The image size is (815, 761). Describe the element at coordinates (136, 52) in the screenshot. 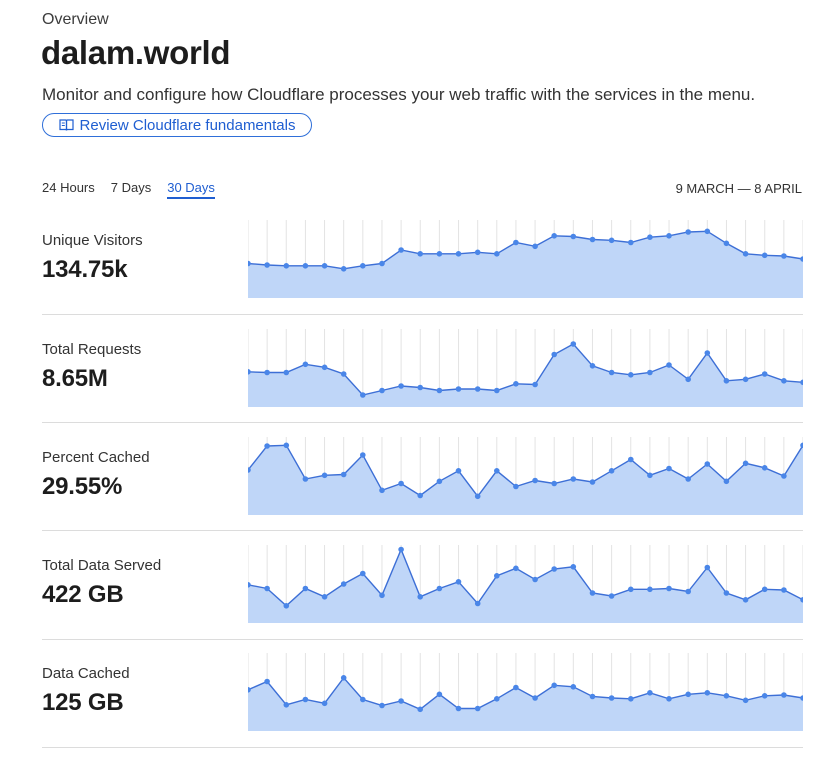

I see `page-title: dalam.world` at that location.